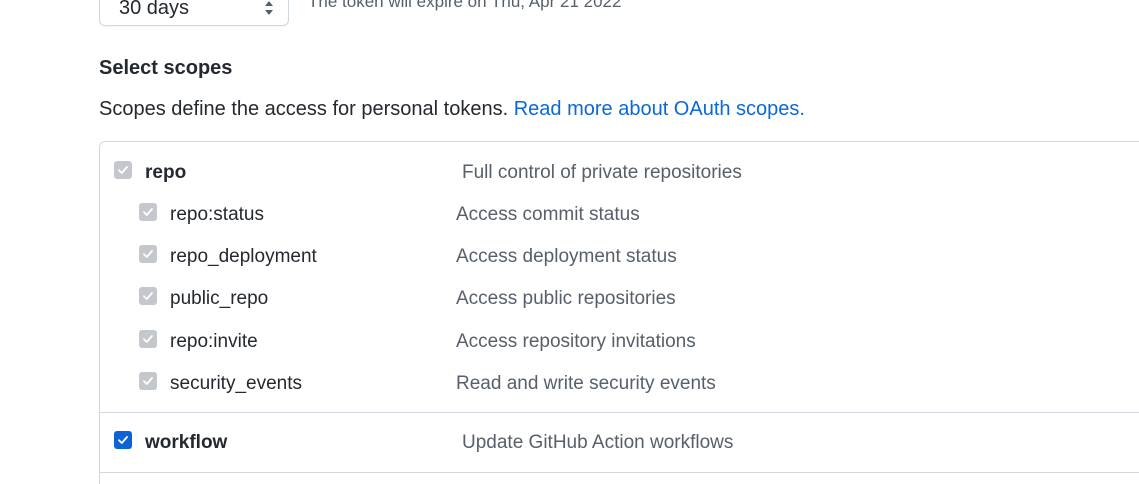 Image resolution: width=1139 pixels, height=484 pixels. Describe the element at coordinates (586, 383) in the screenshot. I see `scope-desc-security-events: Read and write security events` at that location.